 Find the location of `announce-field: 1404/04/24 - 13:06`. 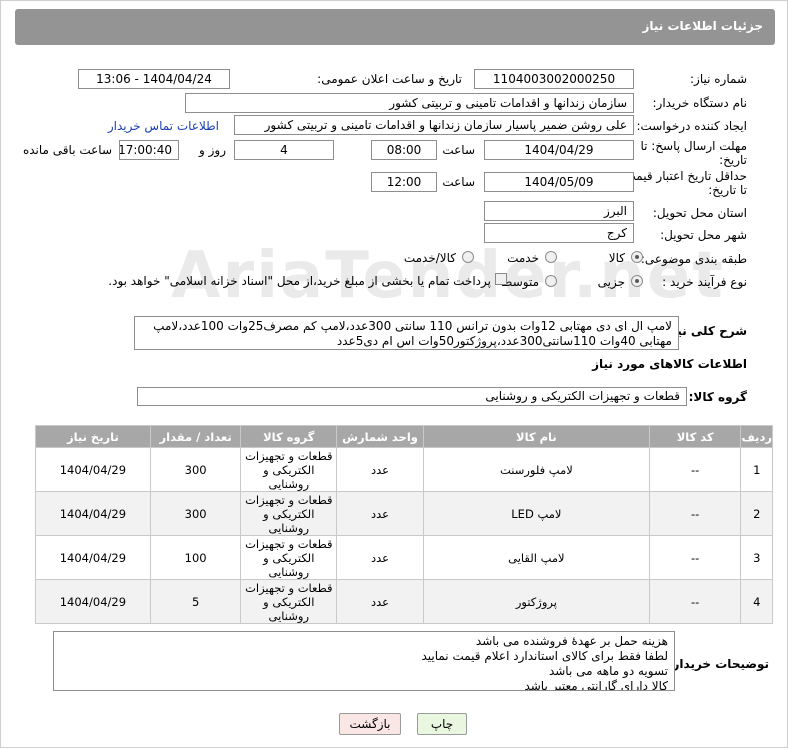

announce-field: 1404/04/24 - 13:06 is located at coordinates (154, 79).